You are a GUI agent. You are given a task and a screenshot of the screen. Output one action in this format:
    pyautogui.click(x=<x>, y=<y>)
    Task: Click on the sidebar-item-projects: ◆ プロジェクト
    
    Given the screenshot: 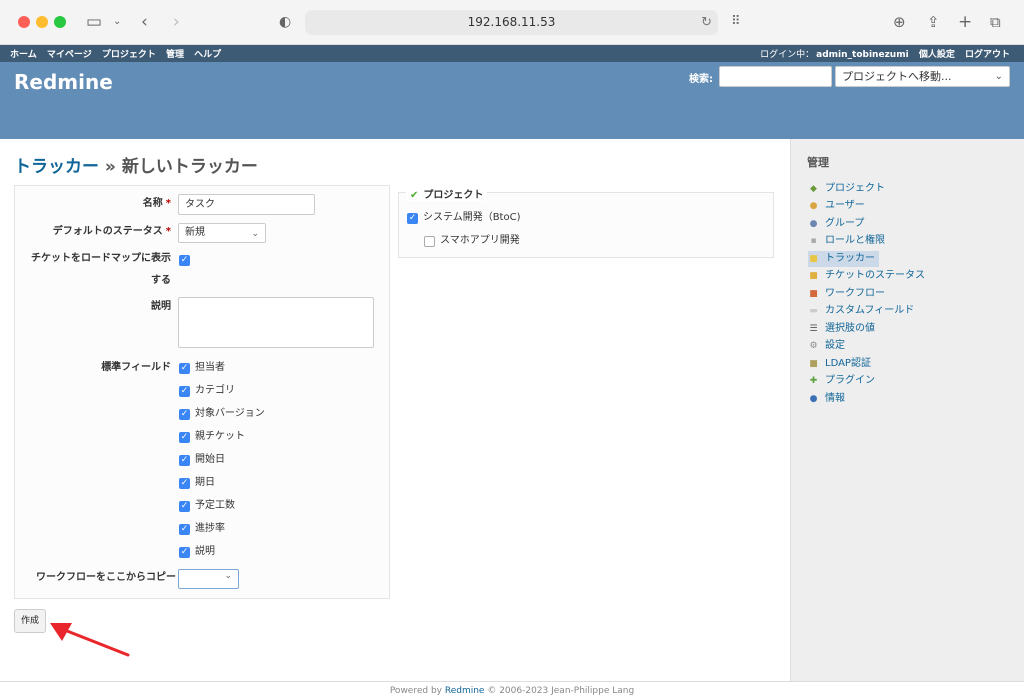 What is the action you would take?
    pyautogui.click(x=846, y=189)
    